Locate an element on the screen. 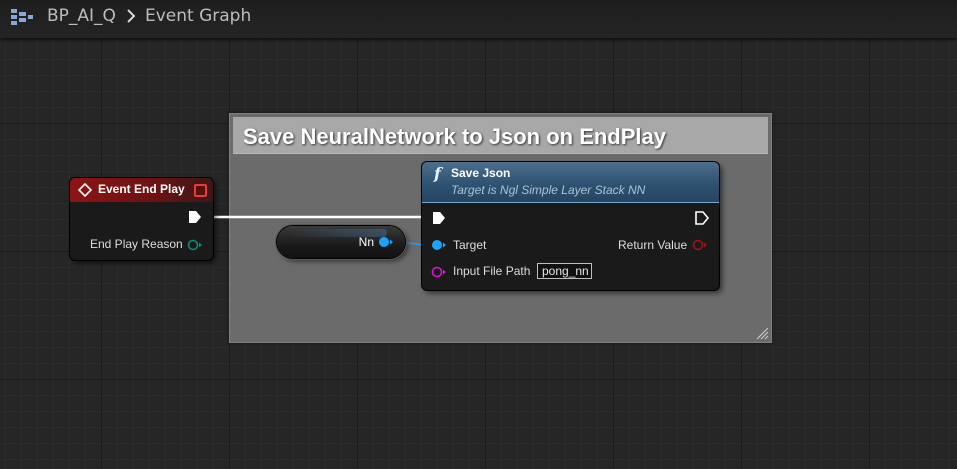 Image resolution: width=957 pixels, height=469 pixels. input-file-path-field: pong_nn is located at coordinates (564, 271).